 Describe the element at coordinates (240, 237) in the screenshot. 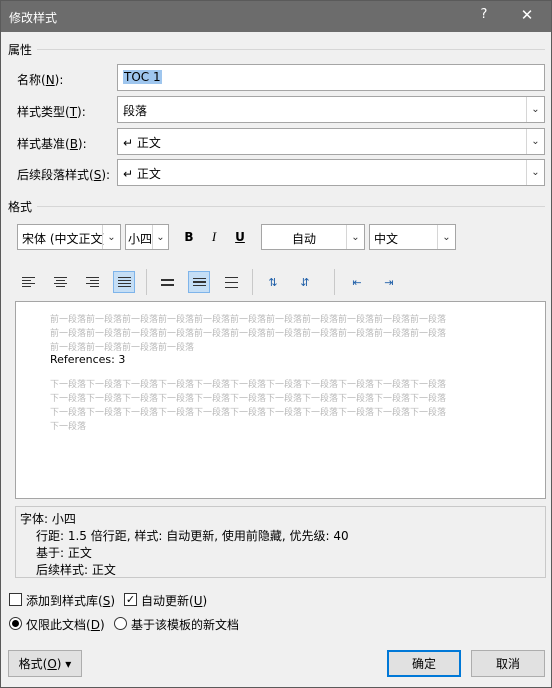

I see `underline-button: U` at that location.